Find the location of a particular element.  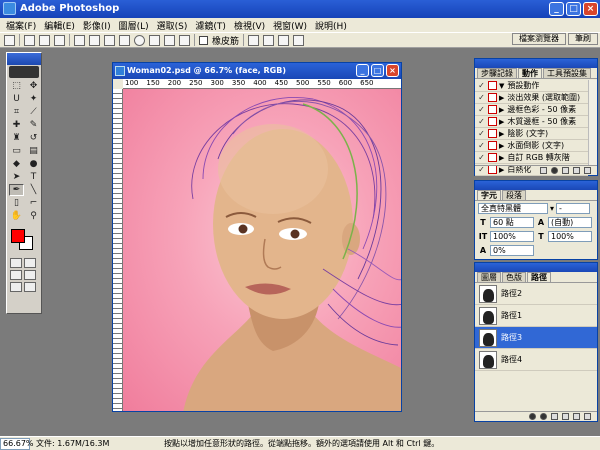

quick-mask-icon is located at coordinates (30, 263).